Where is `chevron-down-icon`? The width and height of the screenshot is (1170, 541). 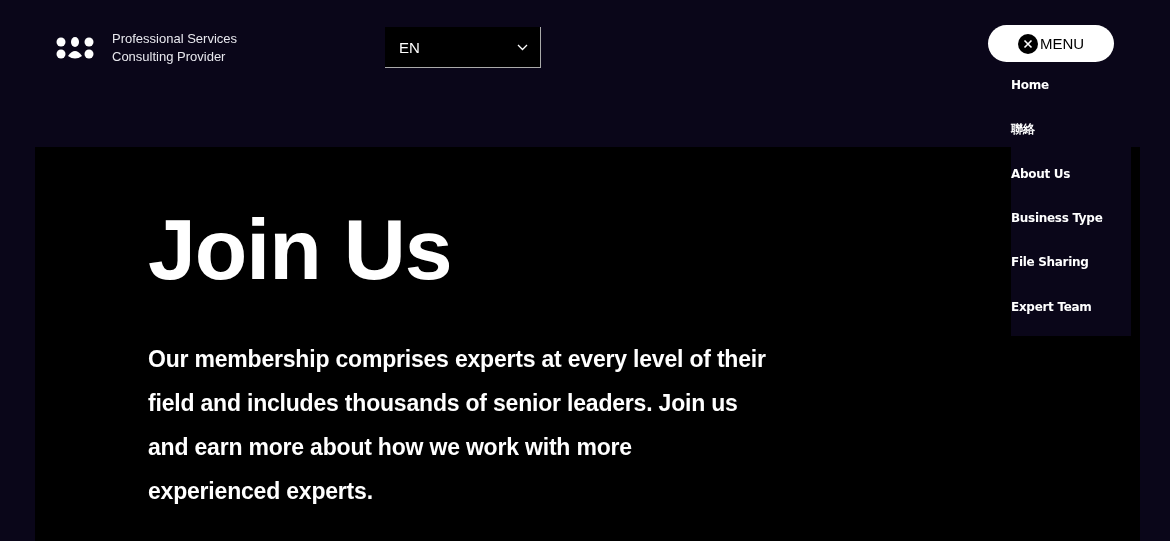
chevron-down-icon is located at coordinates (522, 47).